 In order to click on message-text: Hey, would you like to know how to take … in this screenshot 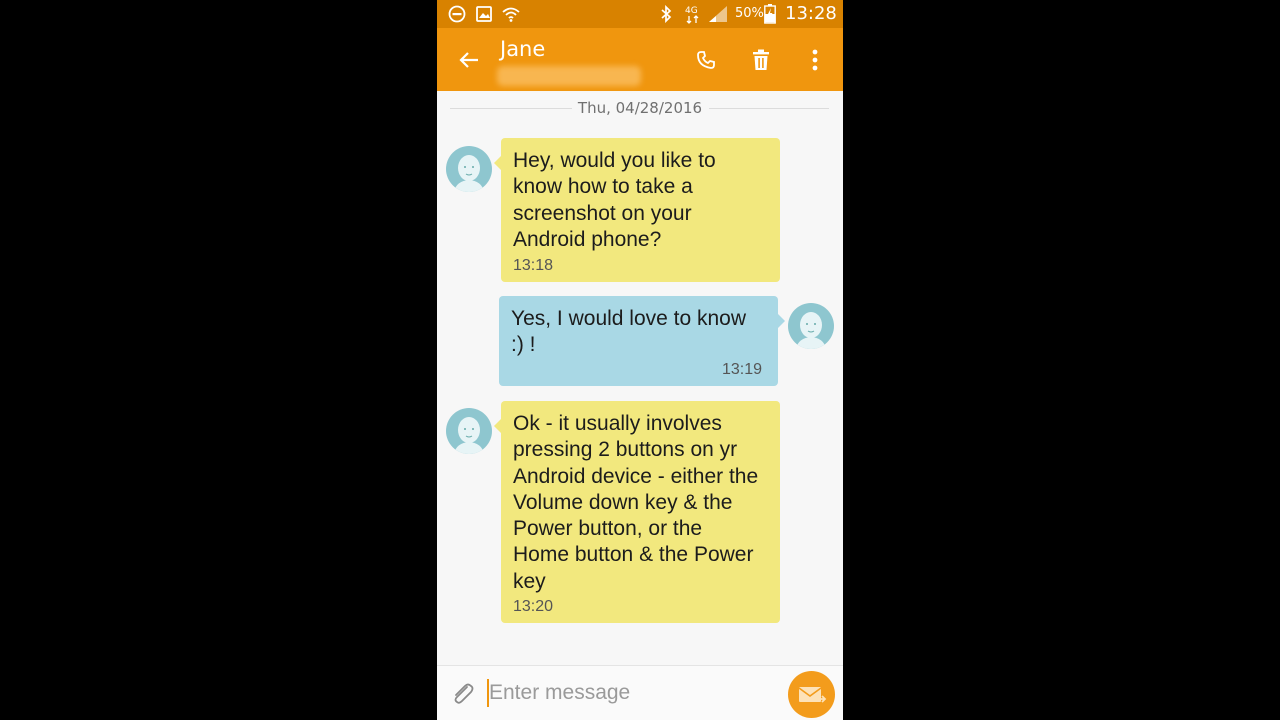, I will do `click(614, 200)`.